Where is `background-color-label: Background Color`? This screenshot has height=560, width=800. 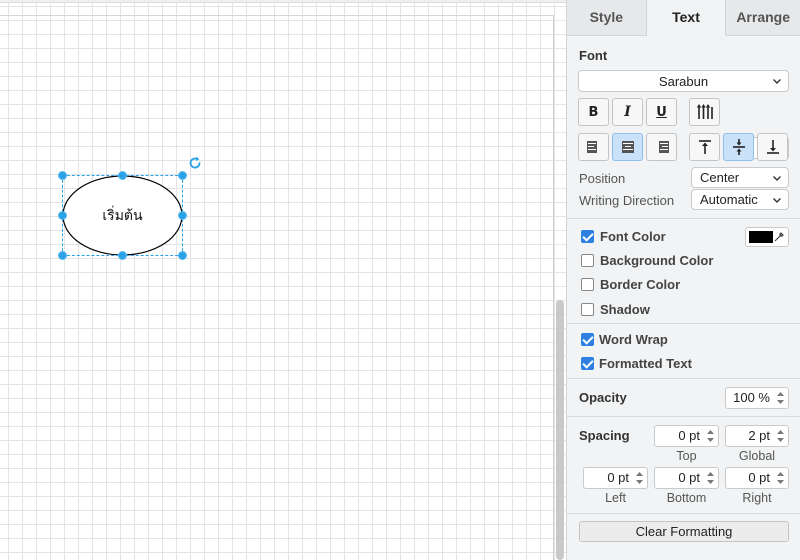 background-color-label: Background Color is located at coordinates (657, 260).